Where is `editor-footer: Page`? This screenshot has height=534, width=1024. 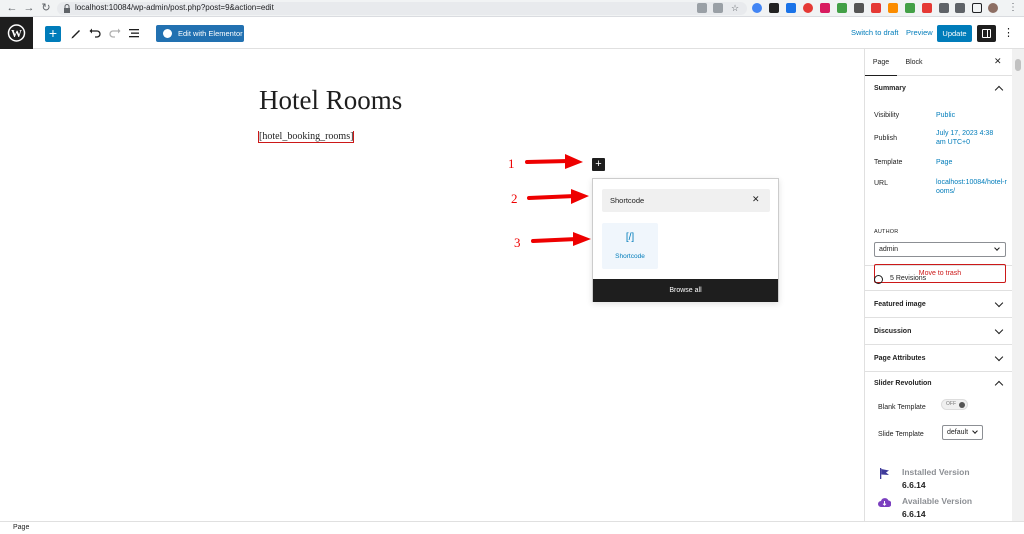 editor-footer: Page is located at coordinates (512, 527).